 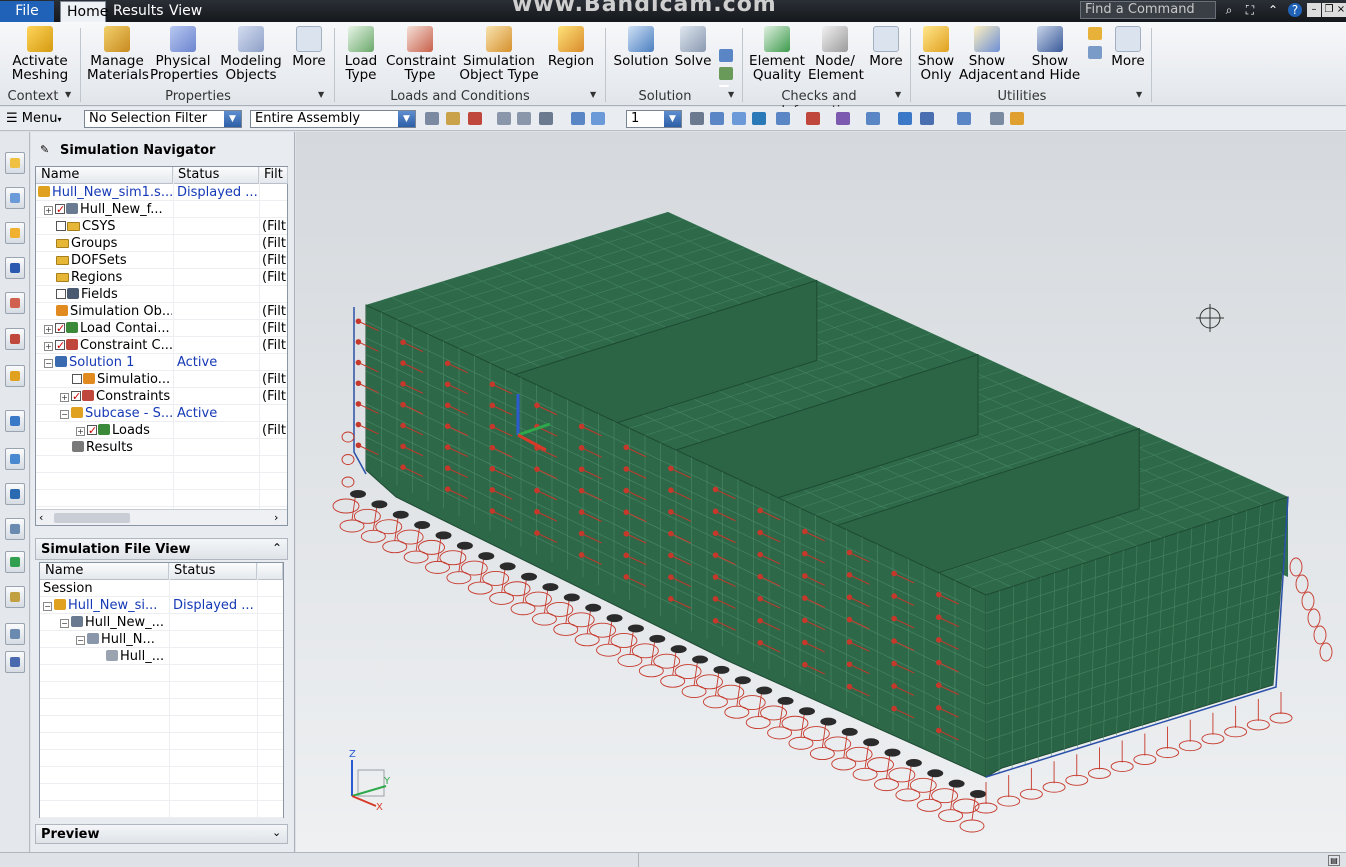 What do you see at coordinates (1139, 94) in the screenshot?
I see `utilities-dropdown-icon: ▼` at bounding box center [1139, 94].